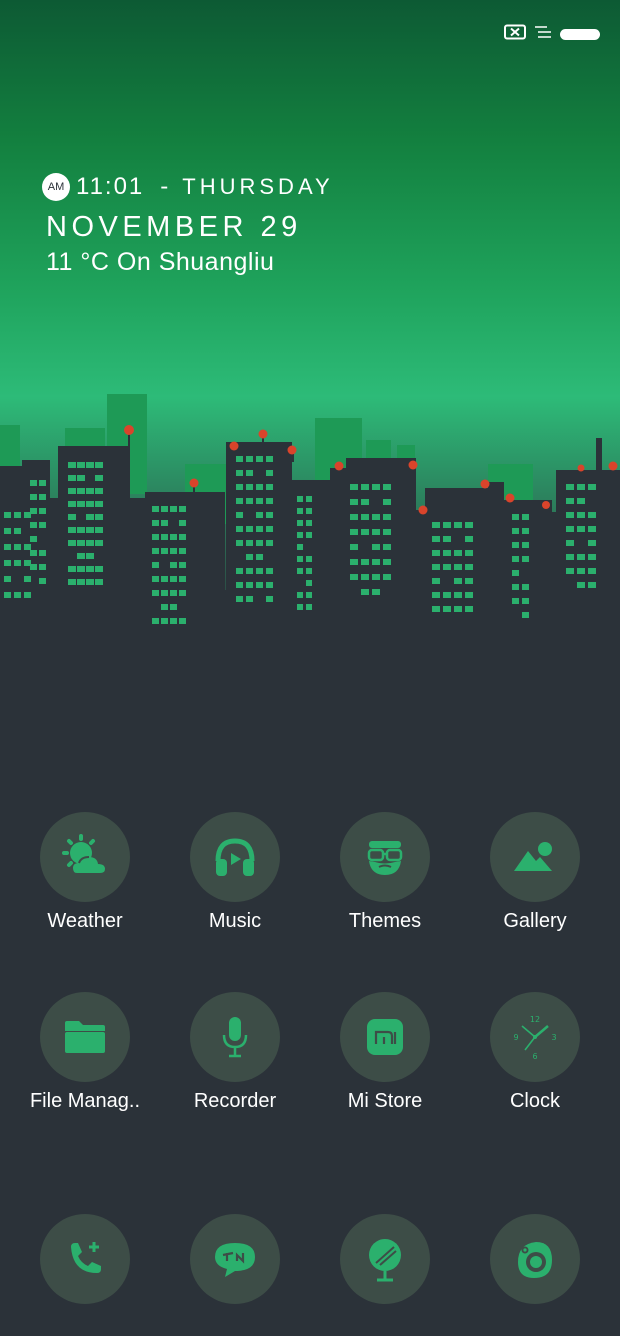 The width and height of the screenshot is (620, 1336). Describe the element at coordinates (385, 921) in the screenshot. I see `app-label: Themes` at that location.